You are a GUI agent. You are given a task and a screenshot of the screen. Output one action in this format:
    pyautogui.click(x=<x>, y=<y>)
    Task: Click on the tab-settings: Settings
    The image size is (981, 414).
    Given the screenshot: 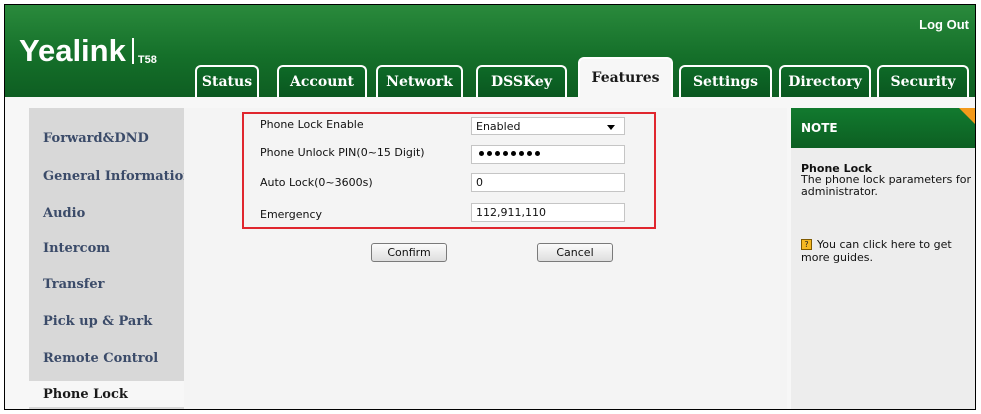 What is the action you would take?
    pyautogui.click(x=725, y=81)
    